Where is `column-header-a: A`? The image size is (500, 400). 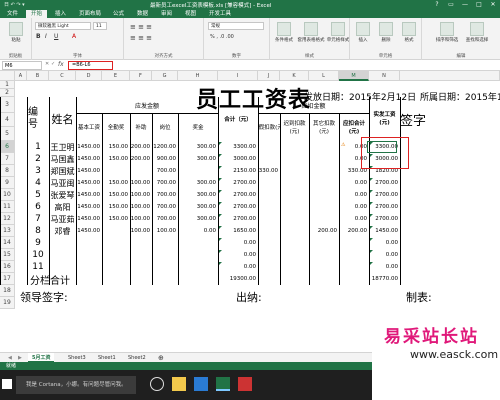 column-header-a: A is located at coordinates (21, 76).